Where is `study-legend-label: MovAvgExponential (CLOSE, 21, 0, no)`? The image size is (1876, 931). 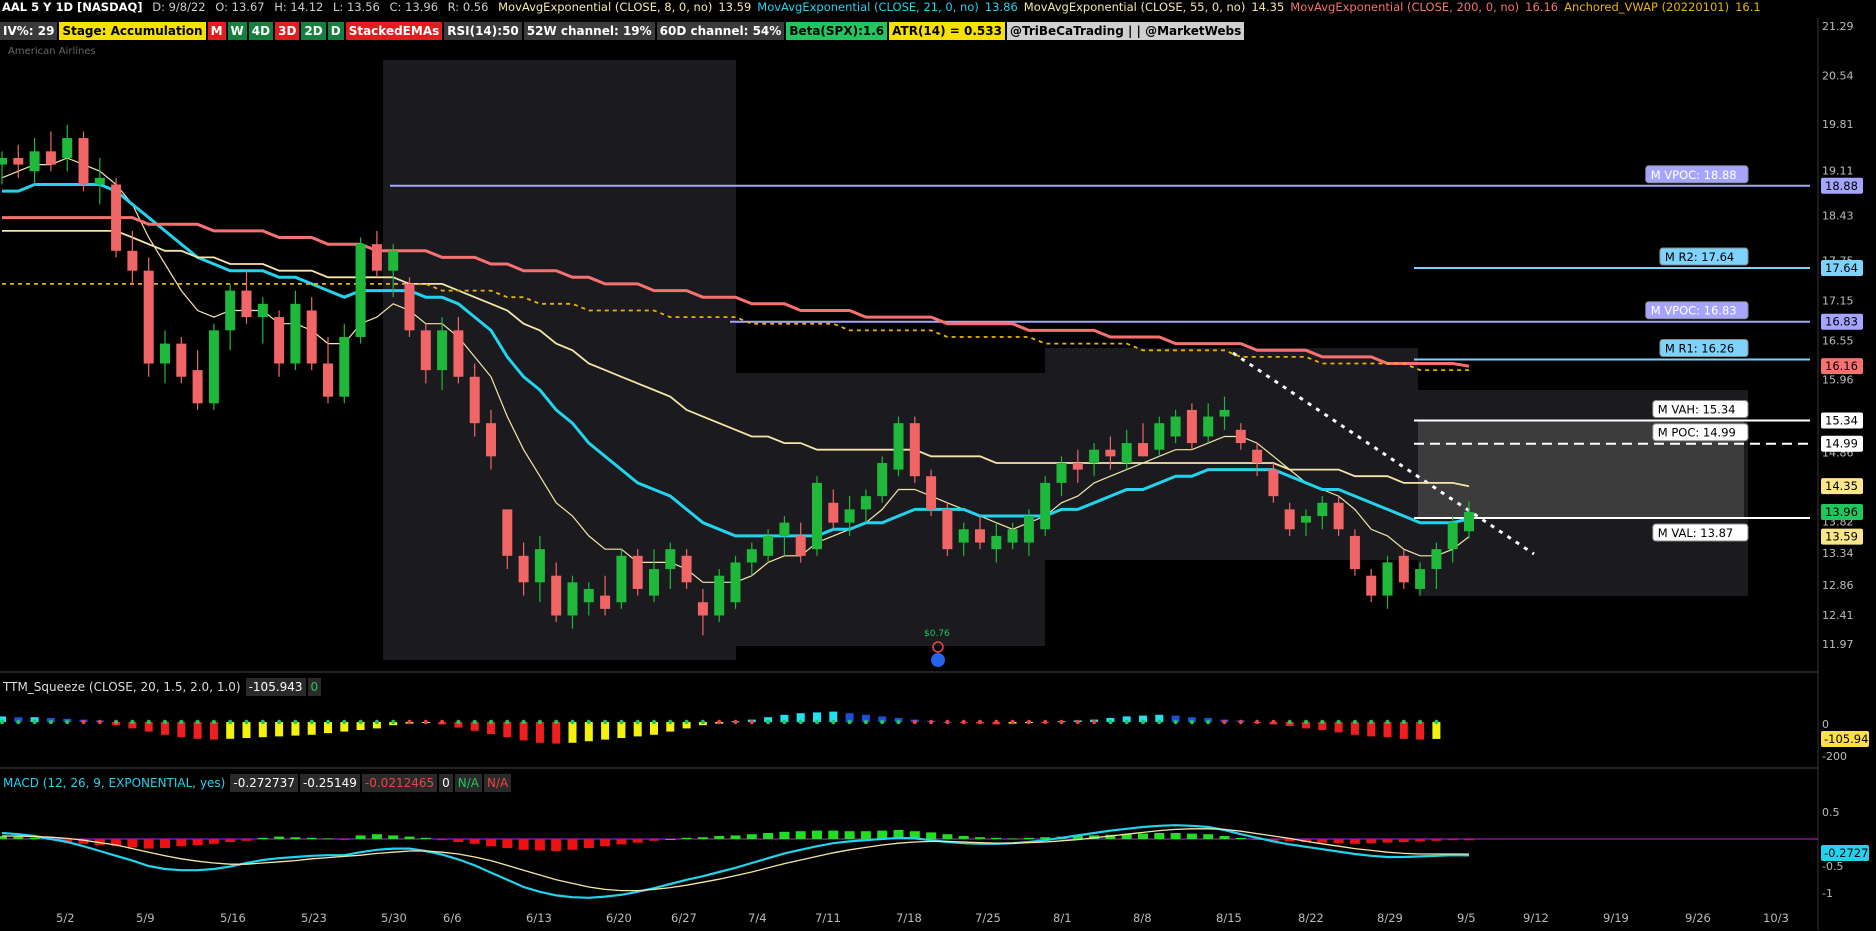 study-legend-label: MovAvgExponential (CLOSE, 21, 0, no) is located at coordinates (868, 7).